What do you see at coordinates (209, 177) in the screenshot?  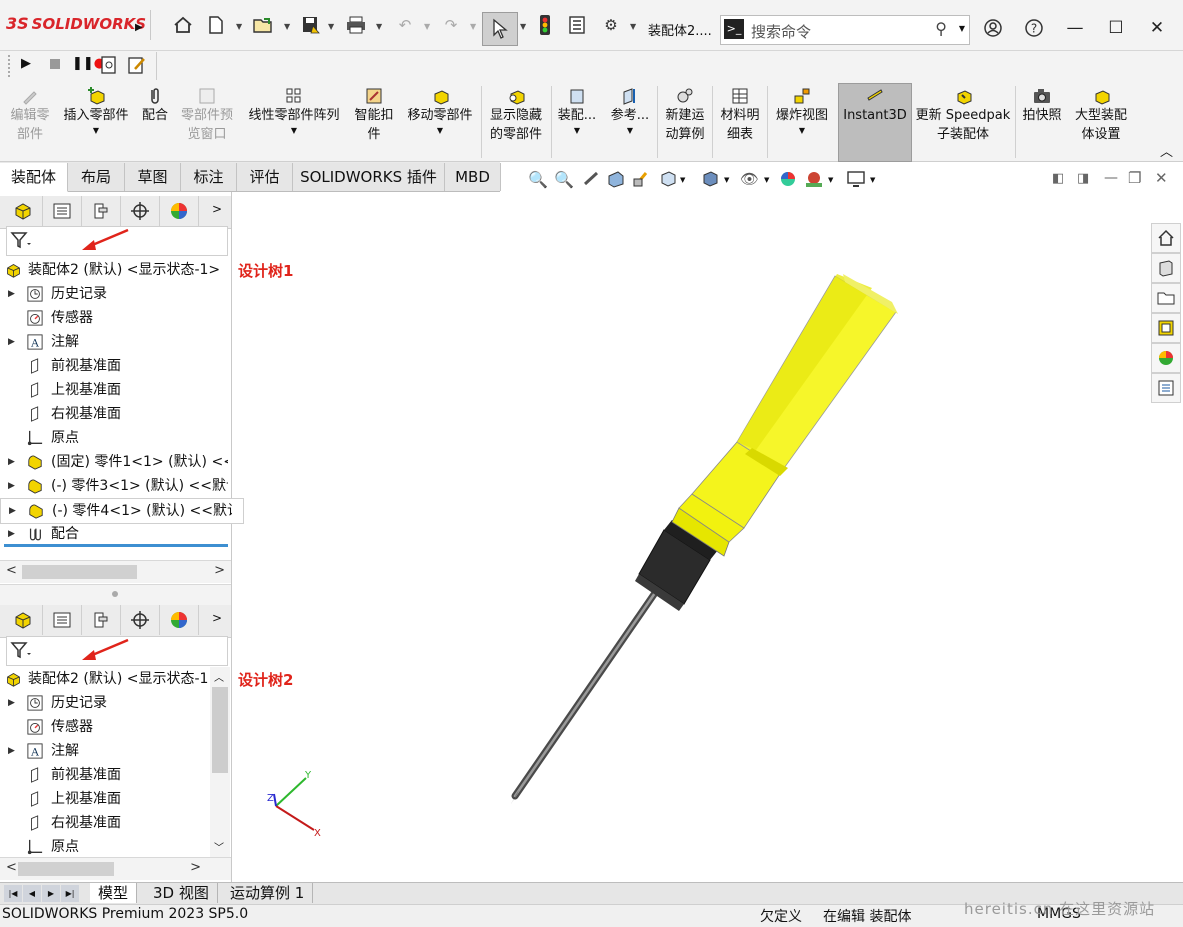 I see `tab-markup: 标注` at bounding box center [209, 177].